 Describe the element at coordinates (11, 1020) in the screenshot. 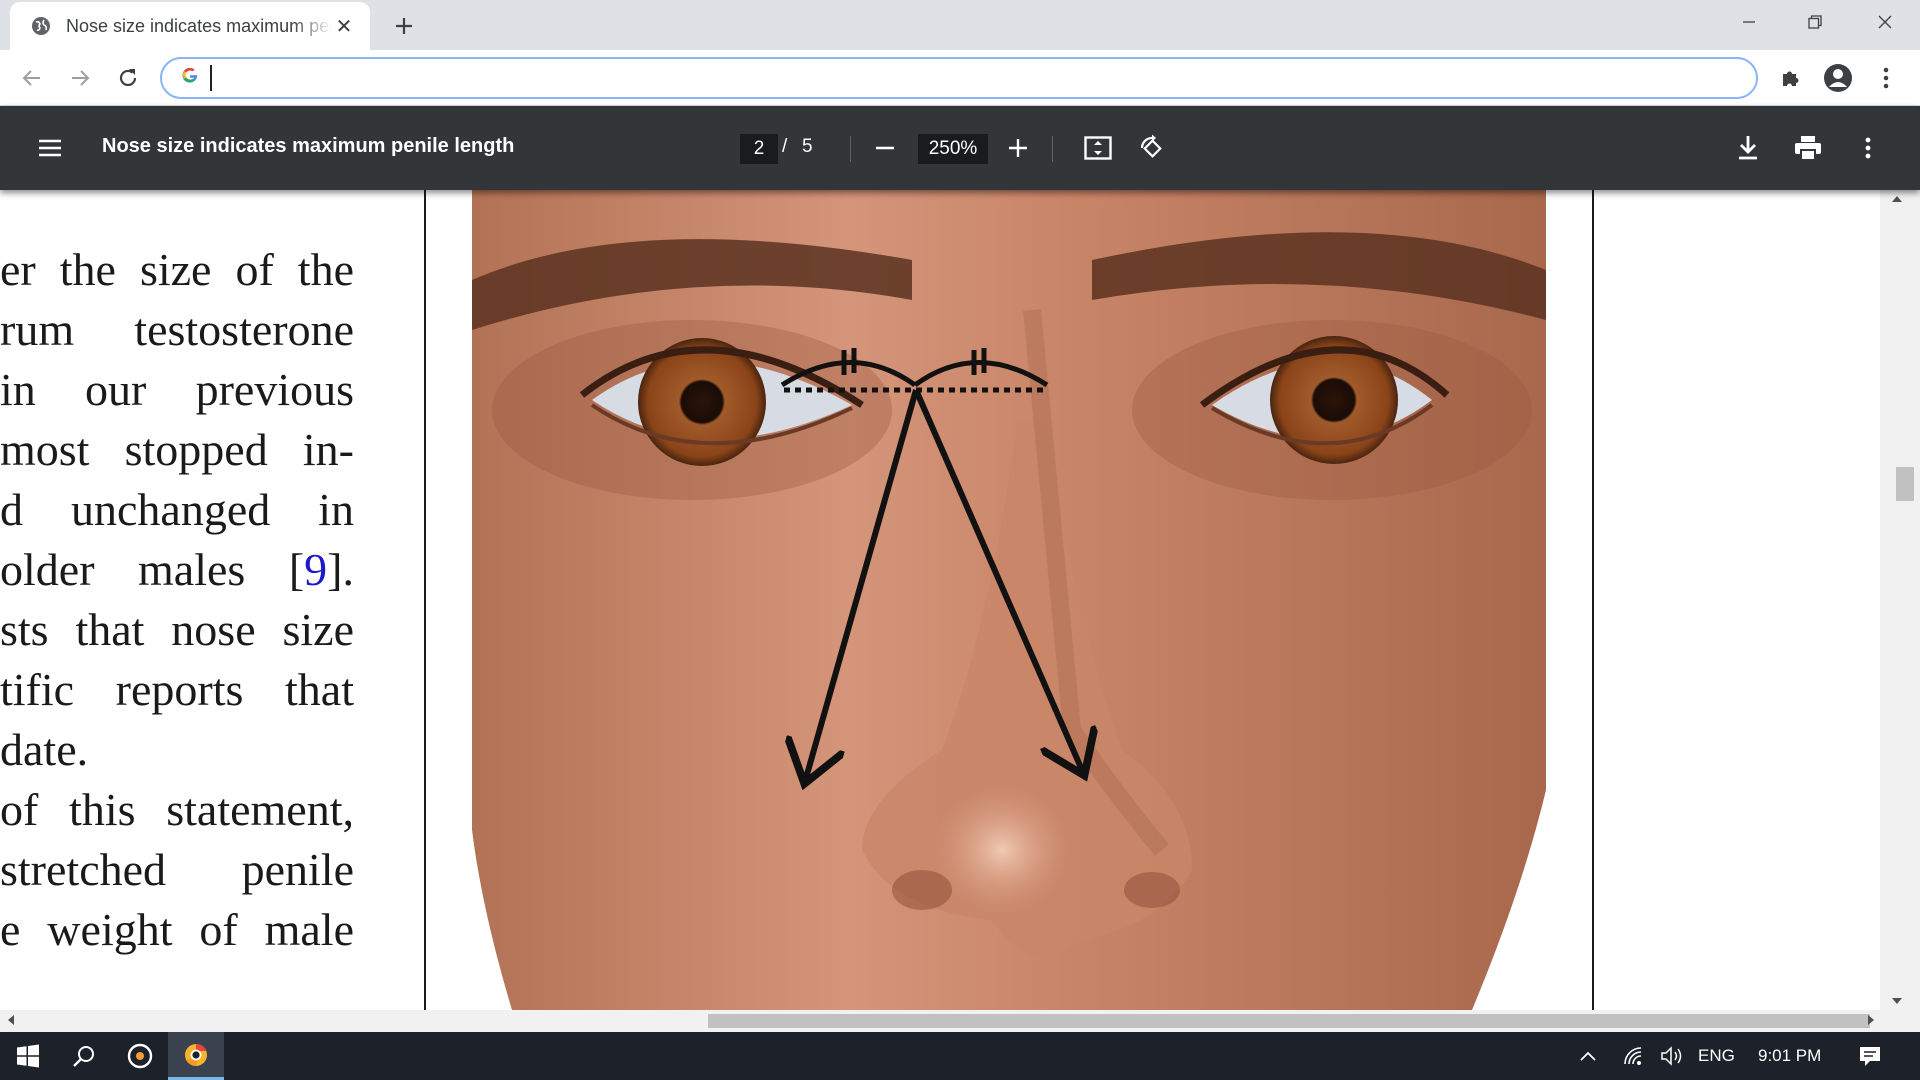

I see `scroll-left-arrow-icon` at that location.